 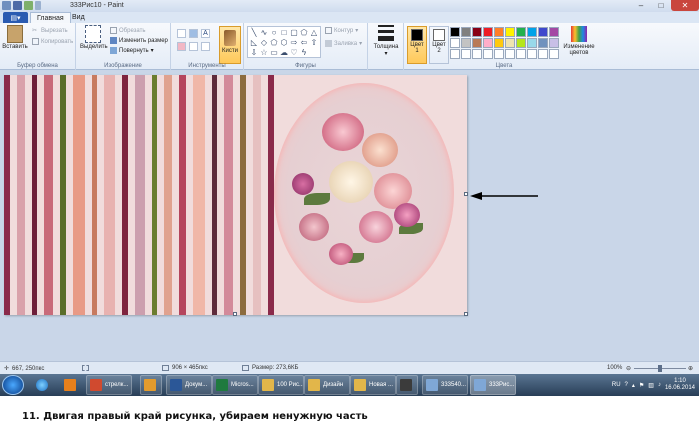 What do you see at coordinates (626, 385) in the screenshot?
I see `help-icon: ?` at bounding box center [626, 385].